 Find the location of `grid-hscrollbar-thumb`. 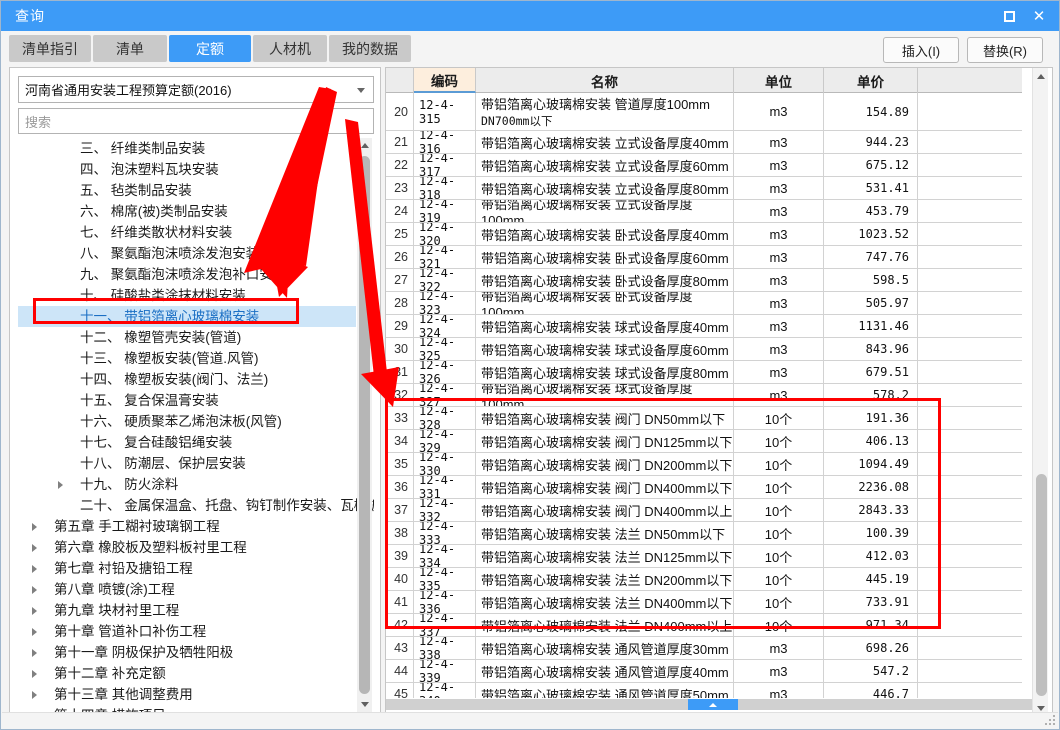

grid-hscrollbar-thumb is located at coordinates (713, 704).